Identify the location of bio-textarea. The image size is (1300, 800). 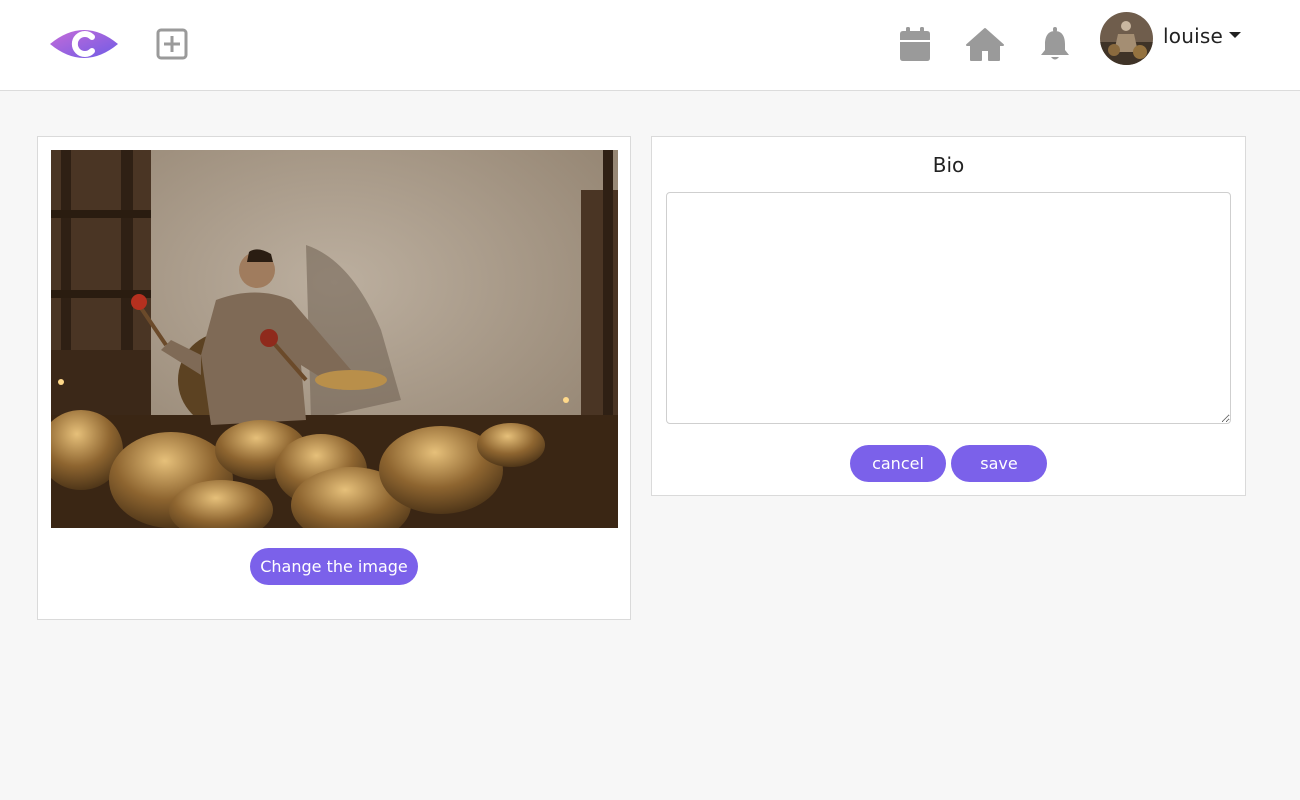
(948, 308).